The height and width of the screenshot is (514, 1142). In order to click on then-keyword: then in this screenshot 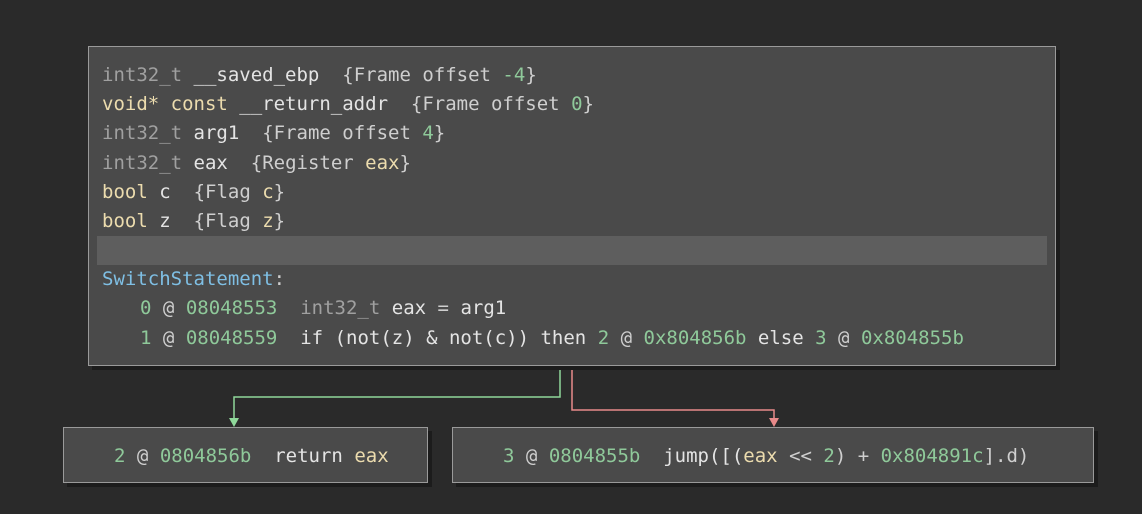, I will do `click(563, 337)`.